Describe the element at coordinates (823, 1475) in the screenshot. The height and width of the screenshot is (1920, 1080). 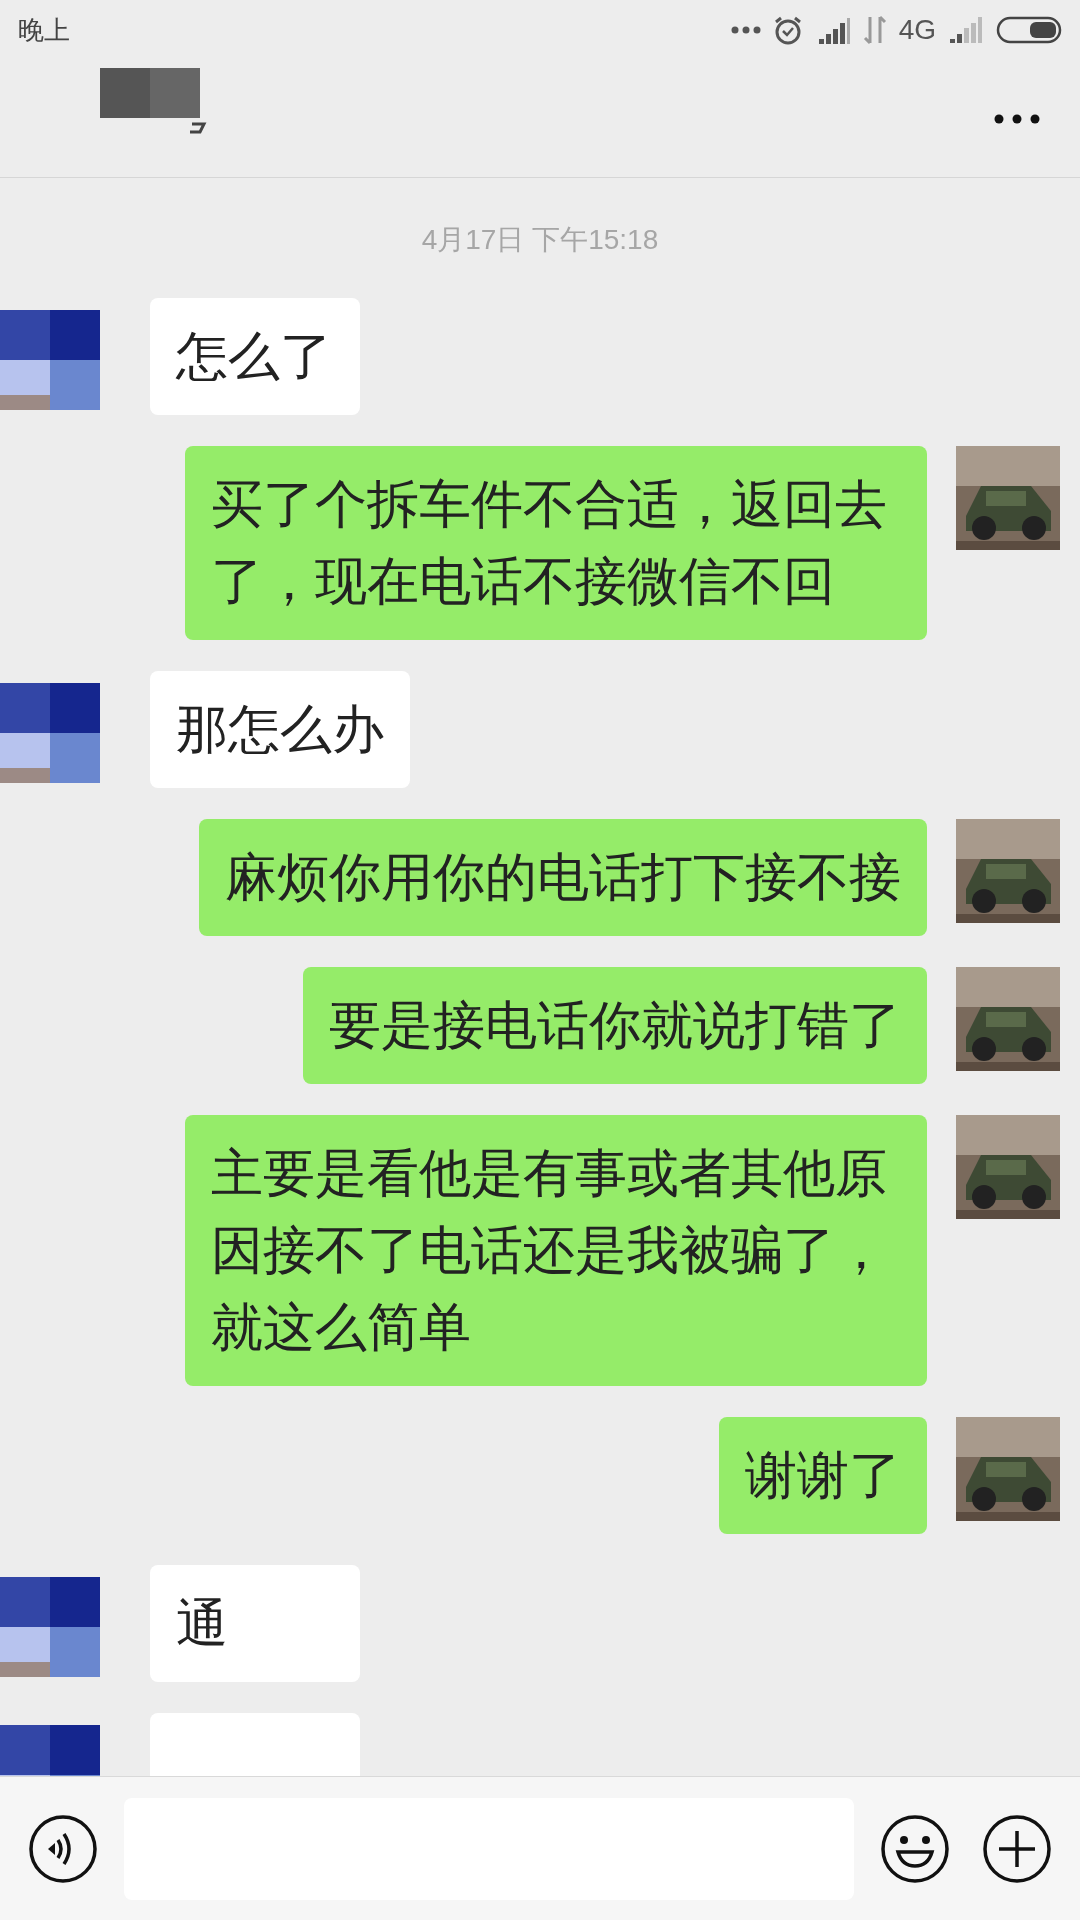
I see `message-bubble: 谢谢了` at that location.